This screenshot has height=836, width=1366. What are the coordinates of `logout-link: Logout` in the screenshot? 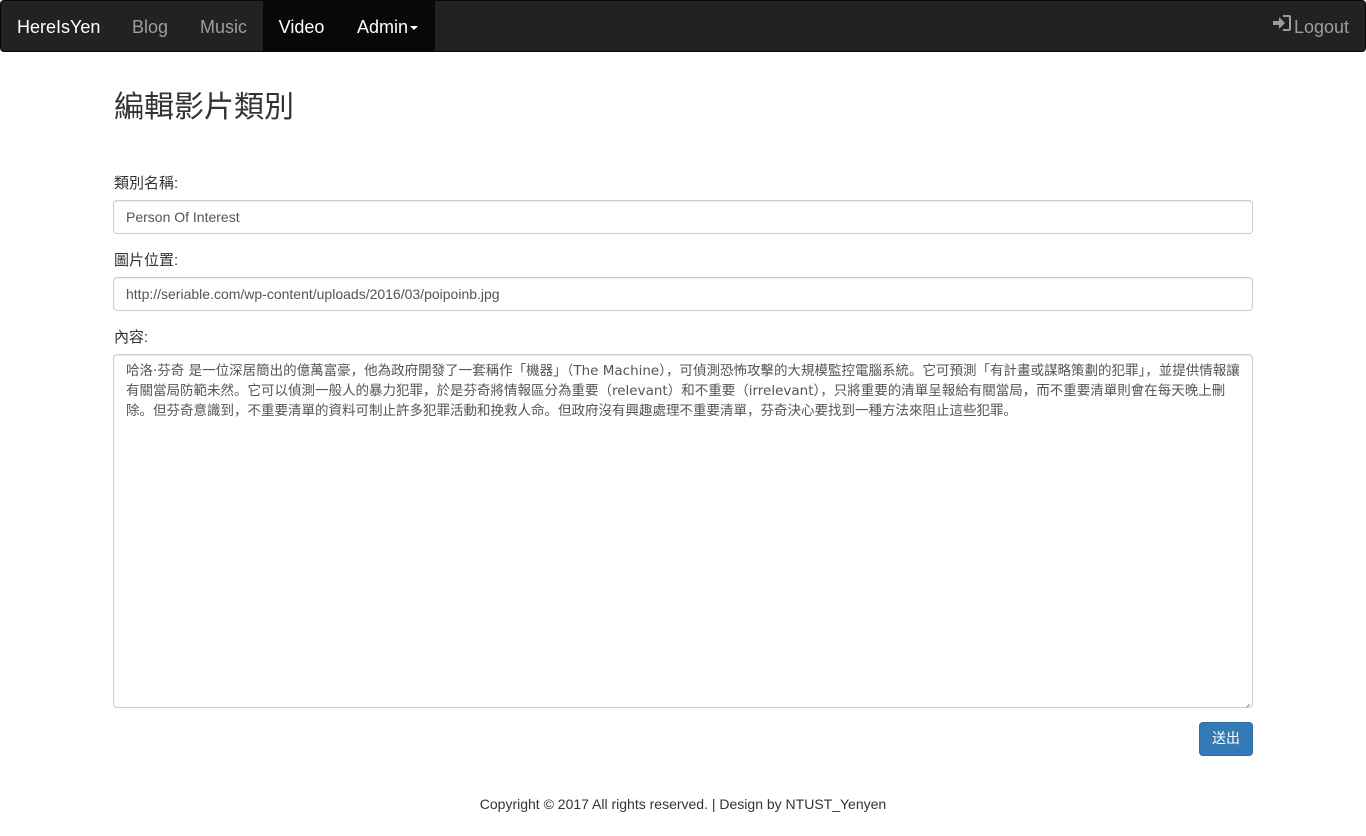 It's located at (1310, 26).